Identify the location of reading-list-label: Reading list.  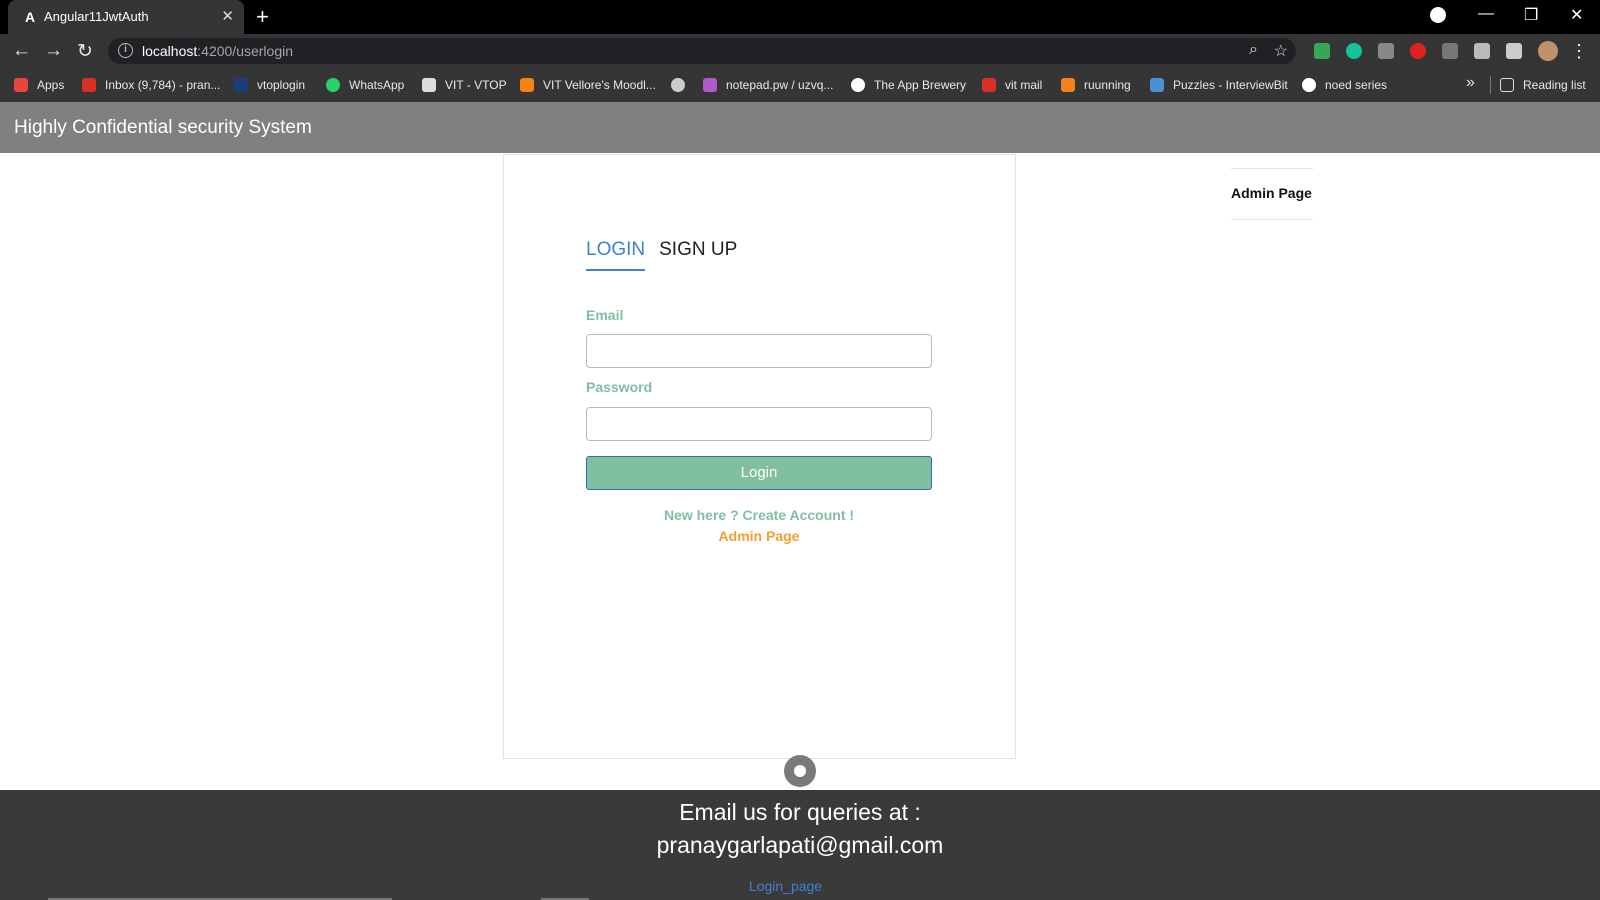
(1554, 85).